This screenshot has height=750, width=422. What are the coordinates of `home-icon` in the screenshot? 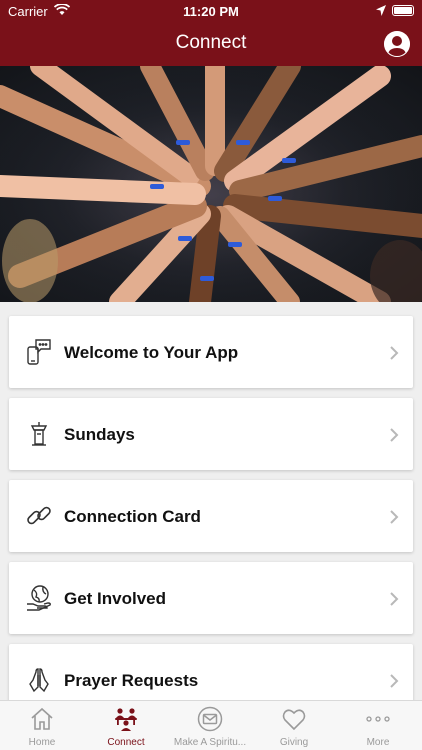 It's located at (42, 719).